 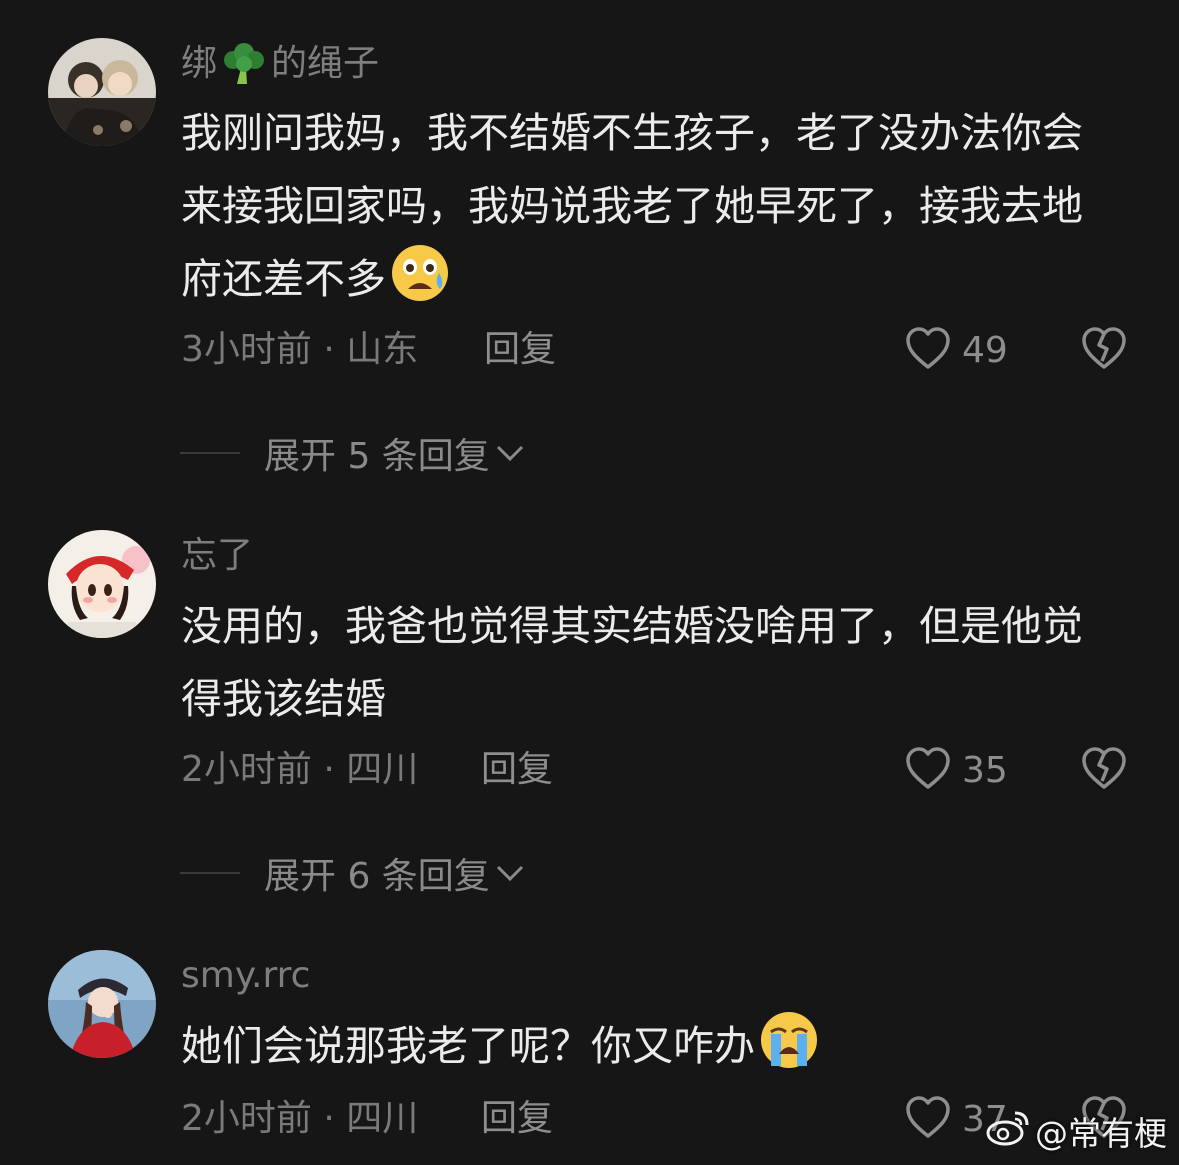 What do you see at coordinates (217, 556) in the screenshot?
I see `username: 忘了` at bounding box center [217, 556].